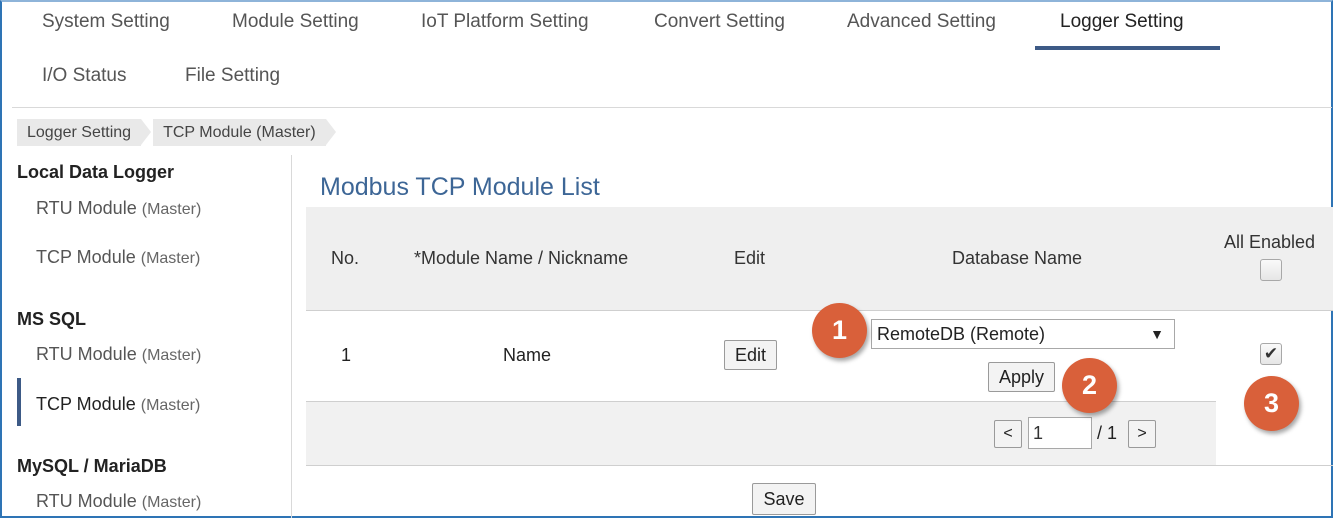 This screenshot has height=518, width=1333. I want to click on breadcrumb-tcp-module: TCP Module (Master), so click(244, 132).